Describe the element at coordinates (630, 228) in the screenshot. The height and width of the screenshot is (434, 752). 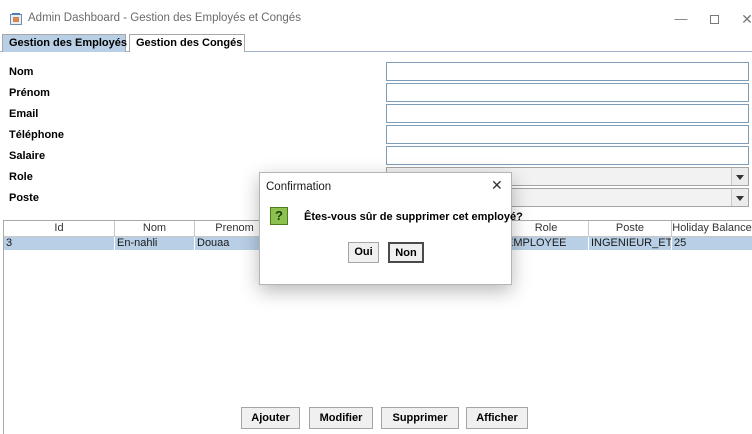
I see `column-header-poste: Poste` at that location.